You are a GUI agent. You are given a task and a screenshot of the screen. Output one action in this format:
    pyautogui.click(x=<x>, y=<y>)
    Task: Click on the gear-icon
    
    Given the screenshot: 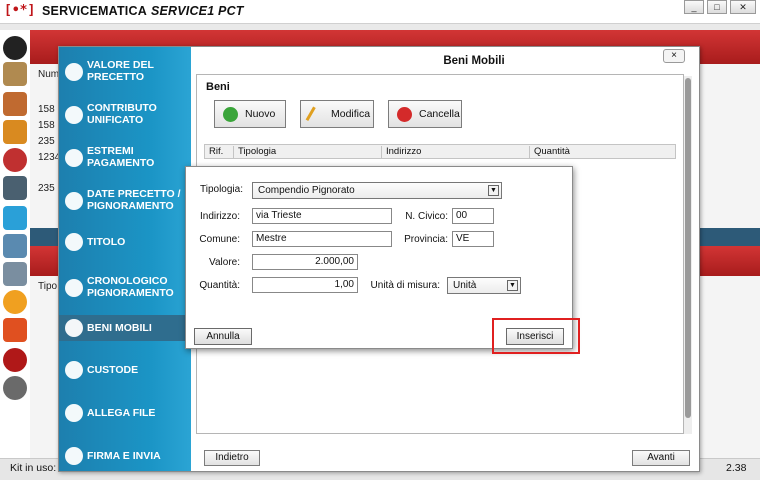 What is the action you would take?
    pyautogui.click(x=15, y=388)
    